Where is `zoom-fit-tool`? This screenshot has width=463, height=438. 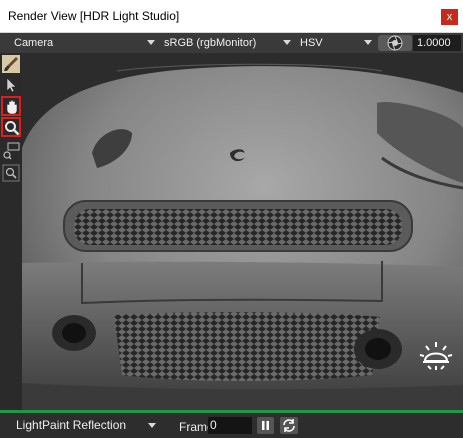
zoom-fit-tool is located at coordinates (11, 173).